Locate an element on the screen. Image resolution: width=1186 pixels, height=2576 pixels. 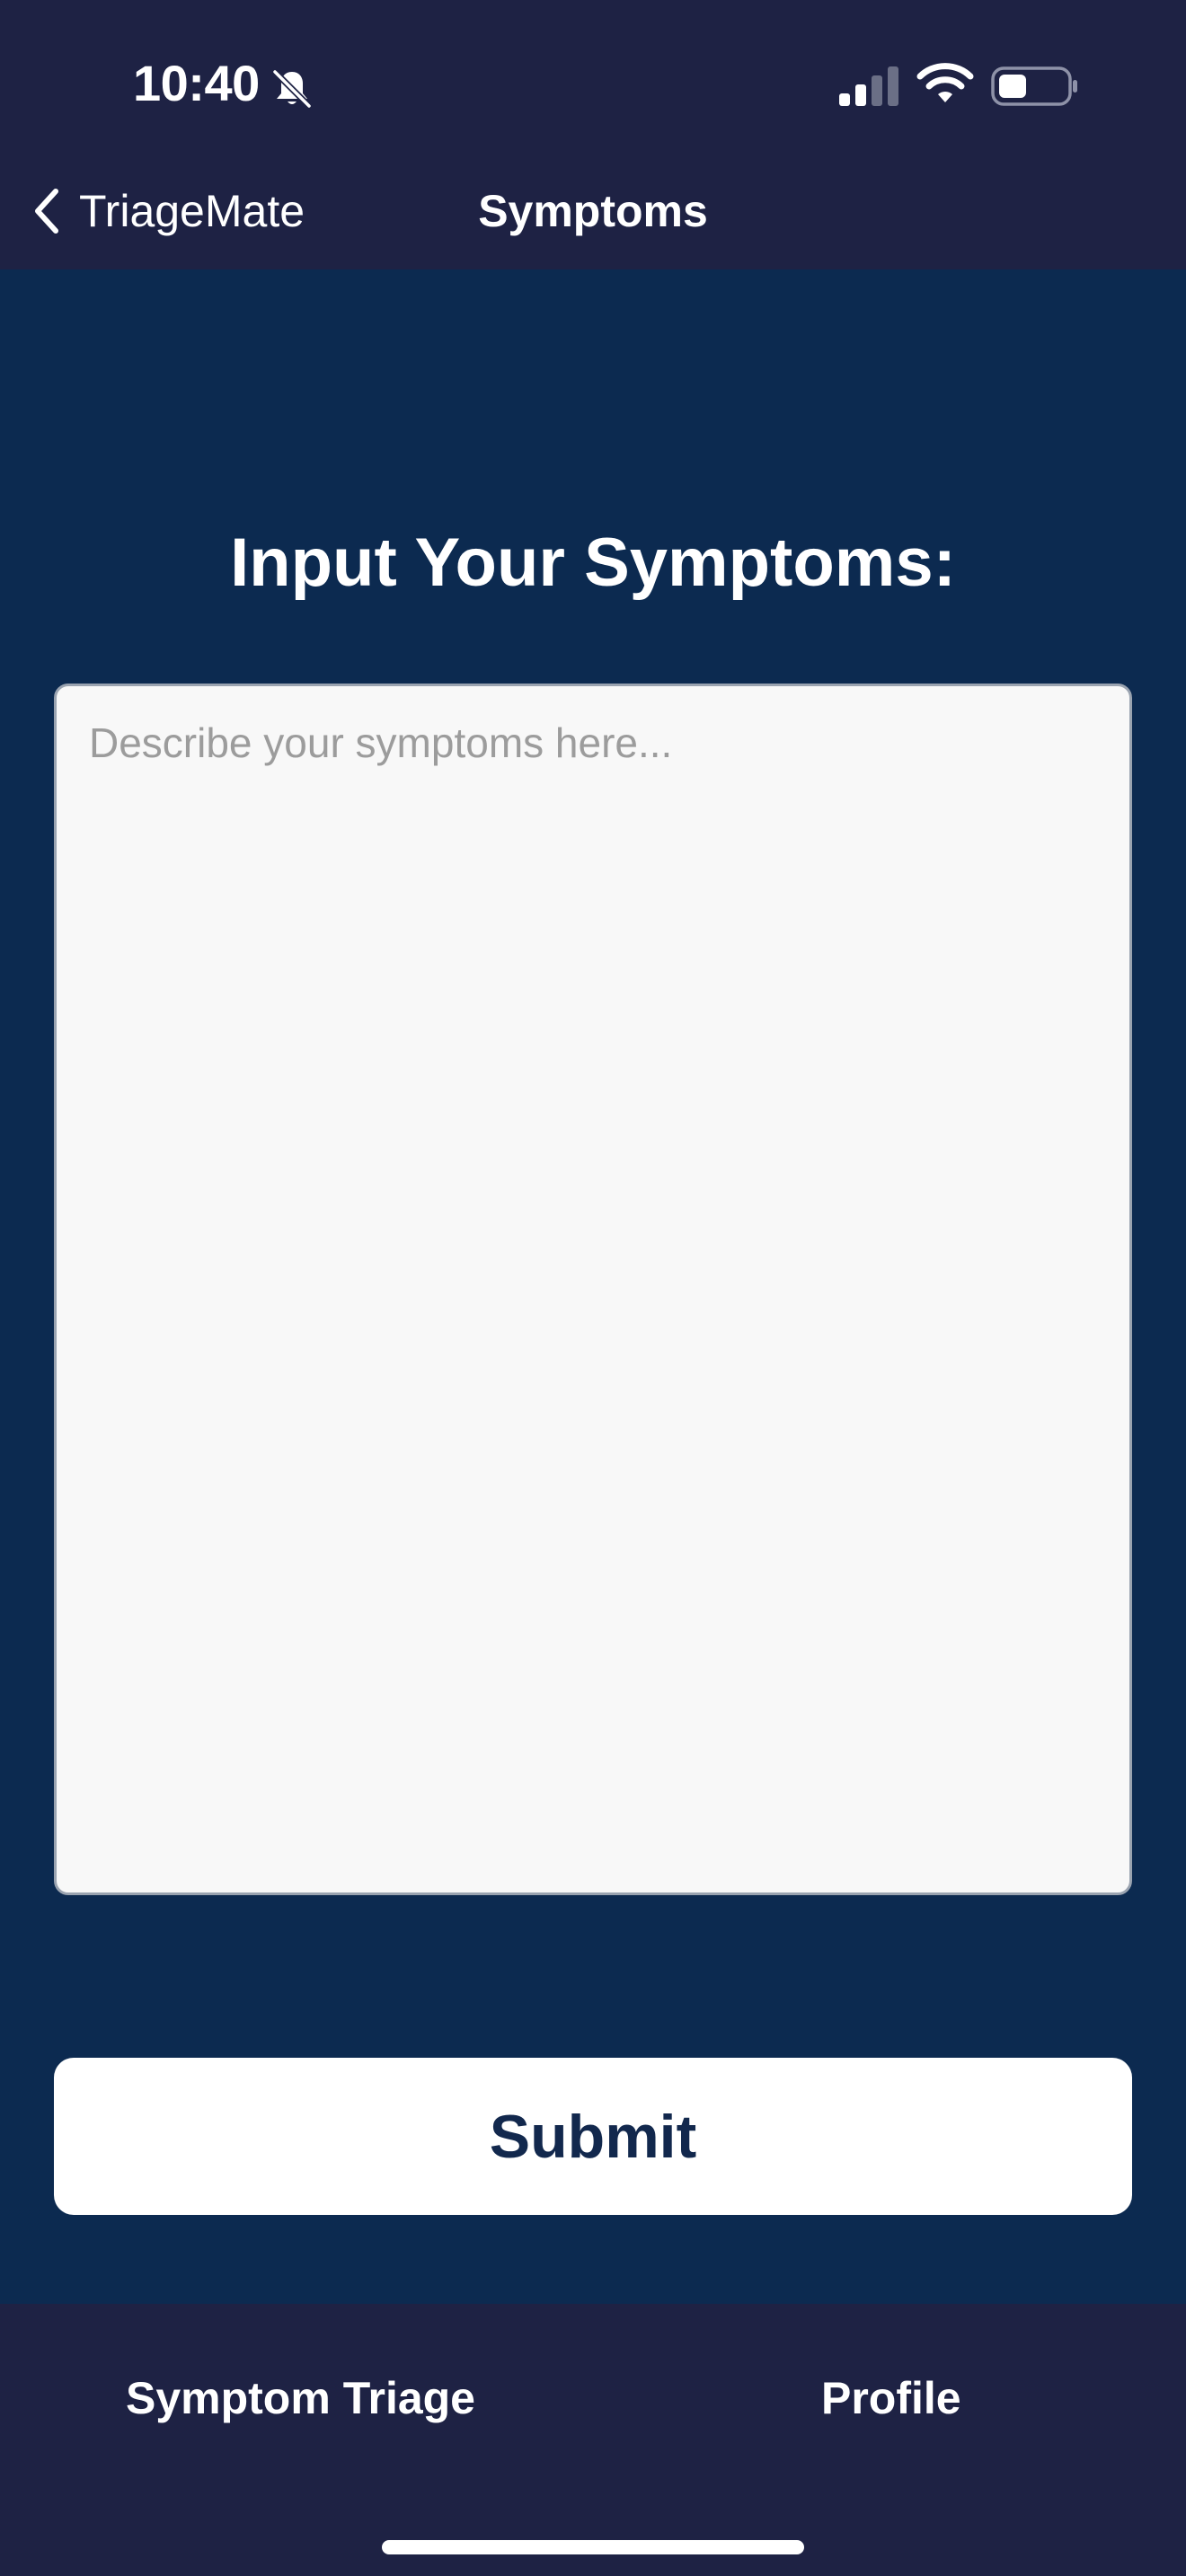
submit-button: Submit is located at coordinates (593, 2136).